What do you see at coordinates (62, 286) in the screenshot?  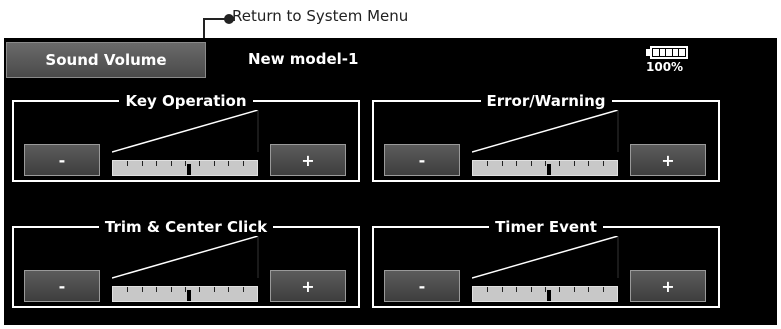 I see `trim-center-click-minus-button: -` at bounding box center [62, 286].